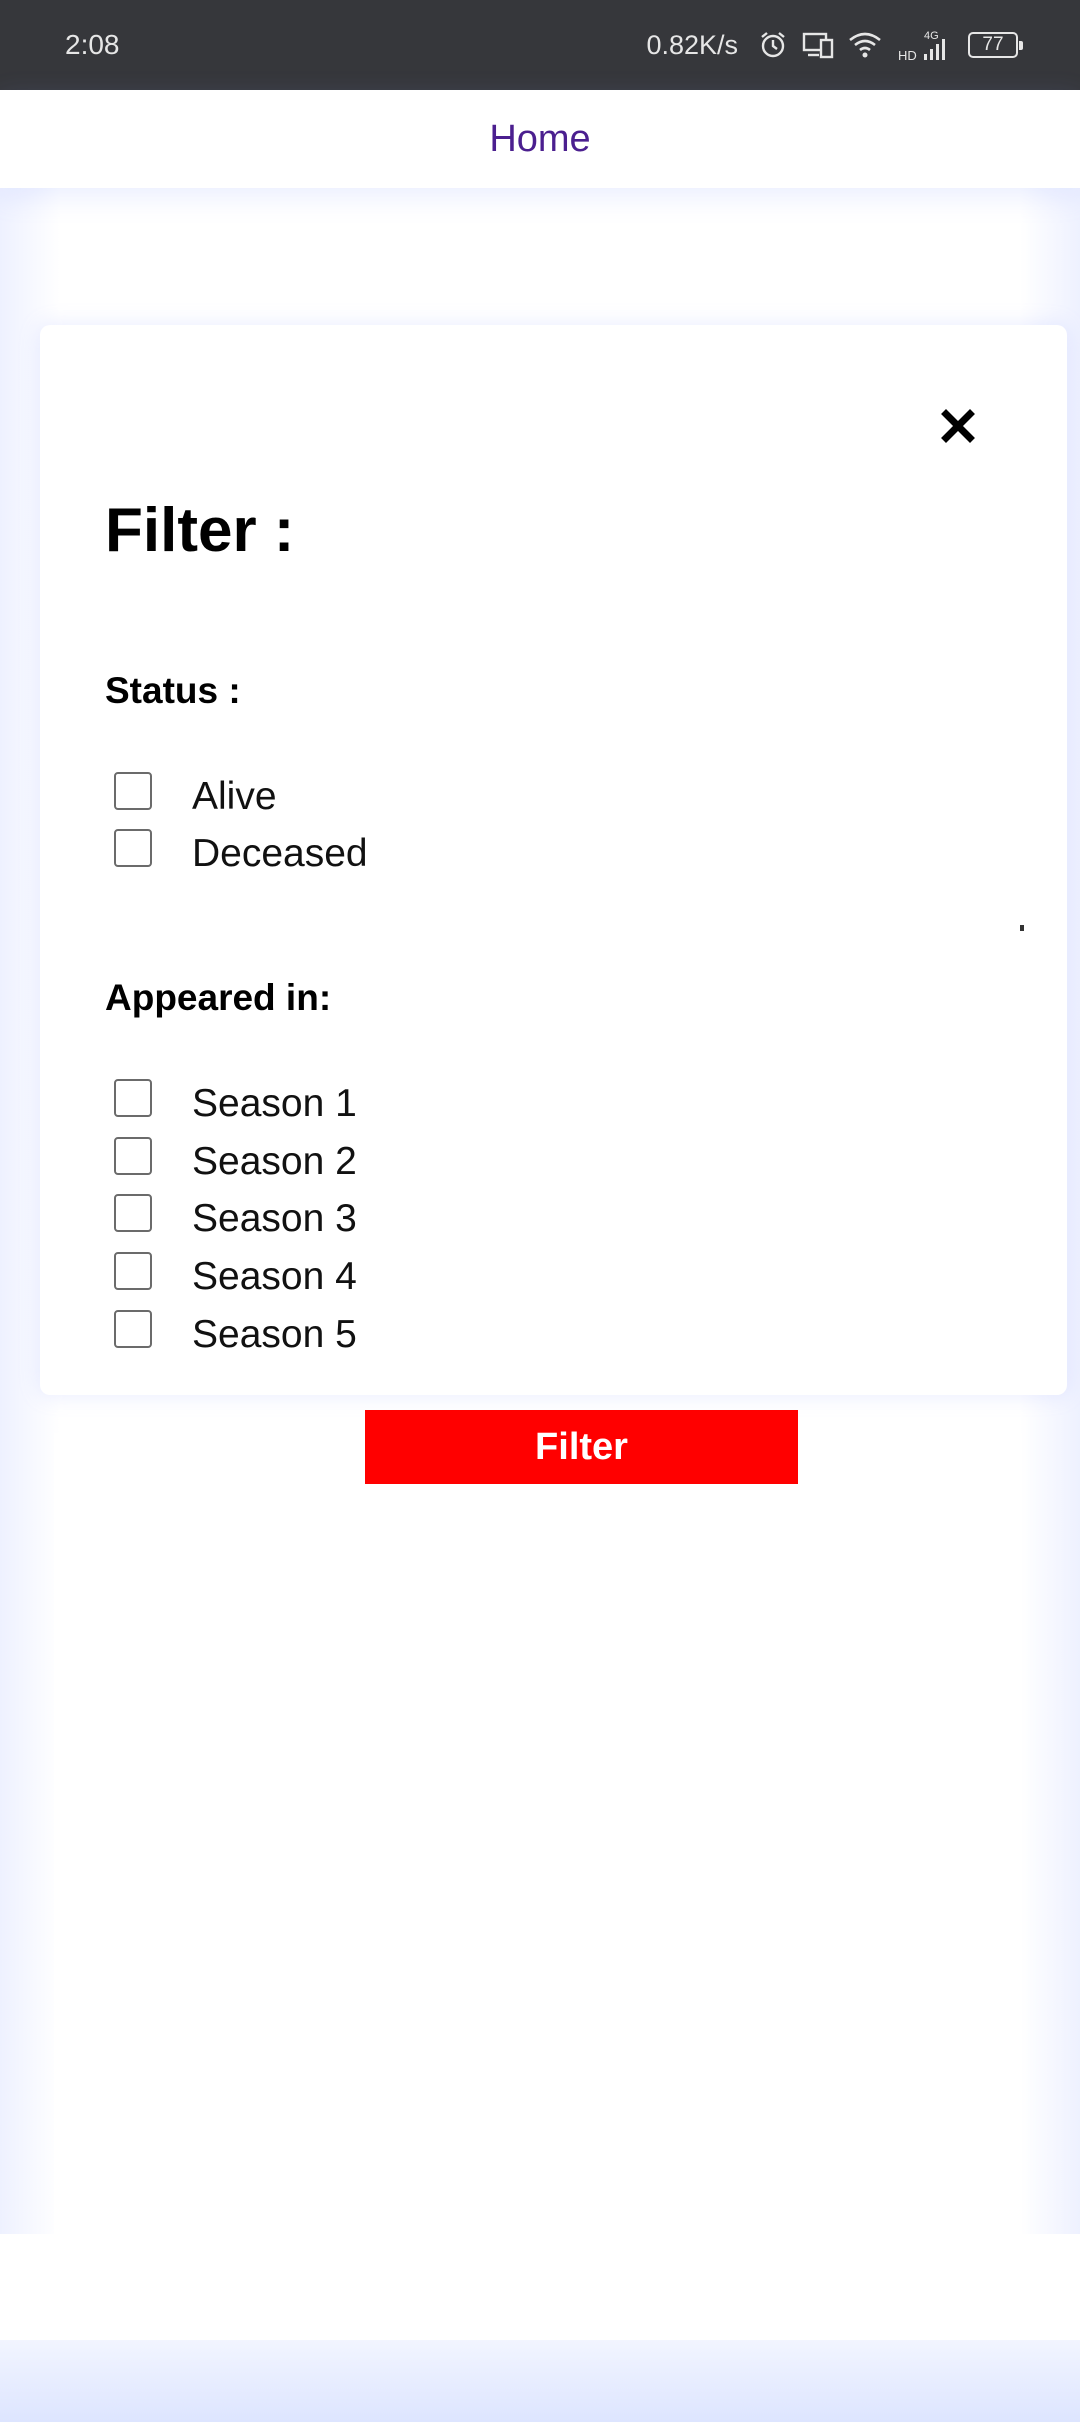 This screenshot has height=2422, width=1080. I want to click on season-5-checkbox, so click(133, 1329).